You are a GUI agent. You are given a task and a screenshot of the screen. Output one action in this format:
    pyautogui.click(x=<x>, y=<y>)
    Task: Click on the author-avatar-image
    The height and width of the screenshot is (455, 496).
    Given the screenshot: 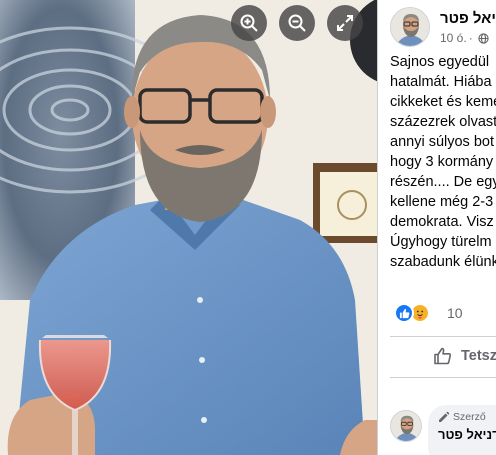 What is the action you would take?
    pyautogui.click(x=410, y=27)
    